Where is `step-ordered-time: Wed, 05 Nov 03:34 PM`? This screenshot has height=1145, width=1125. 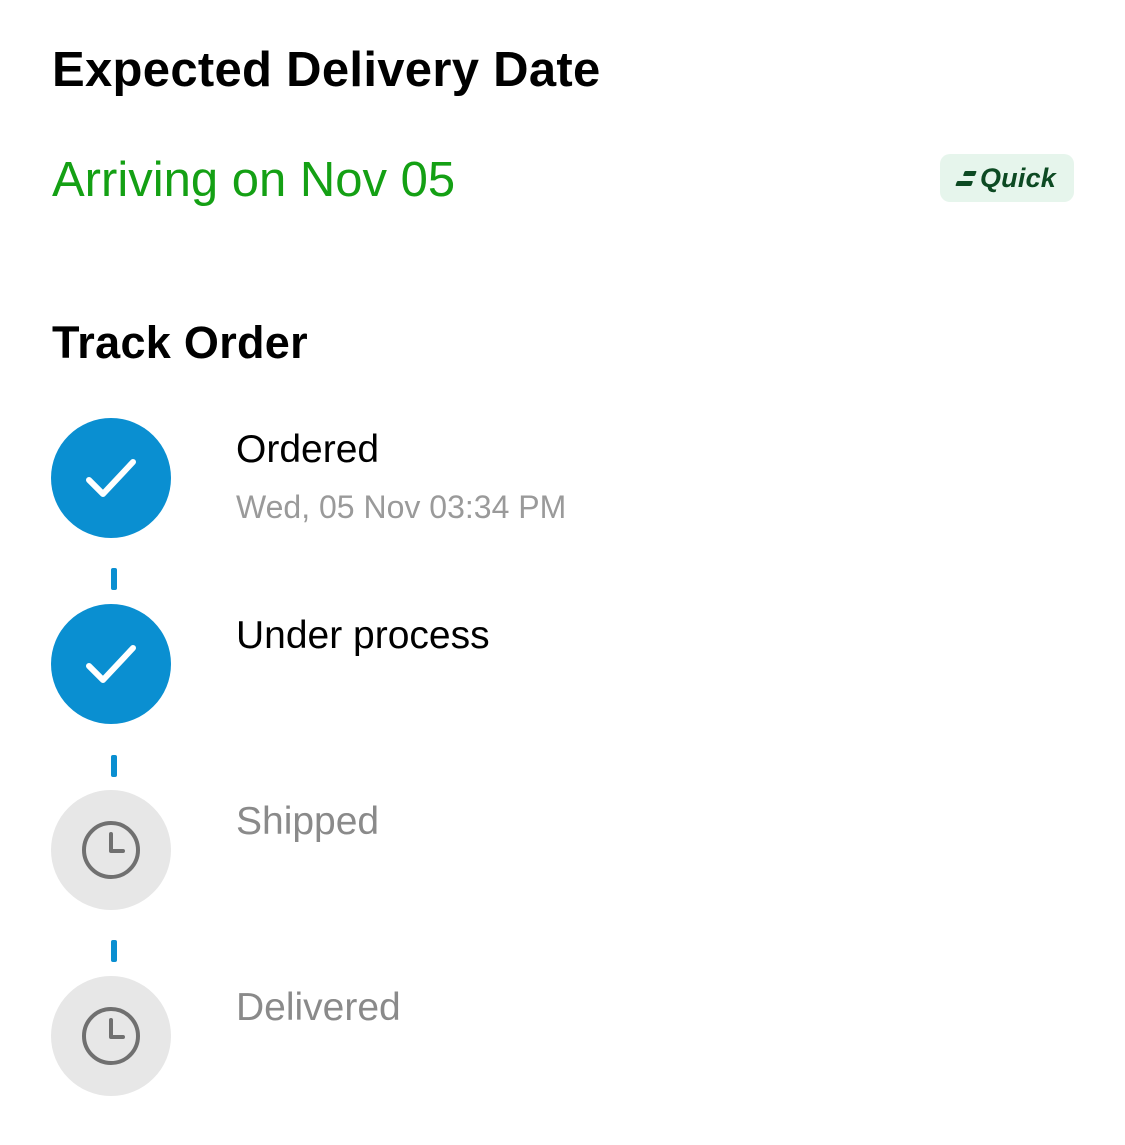
step-ordered-time: Wed, 05 Nov 03:34 PM is located at coordinates (401, 507).